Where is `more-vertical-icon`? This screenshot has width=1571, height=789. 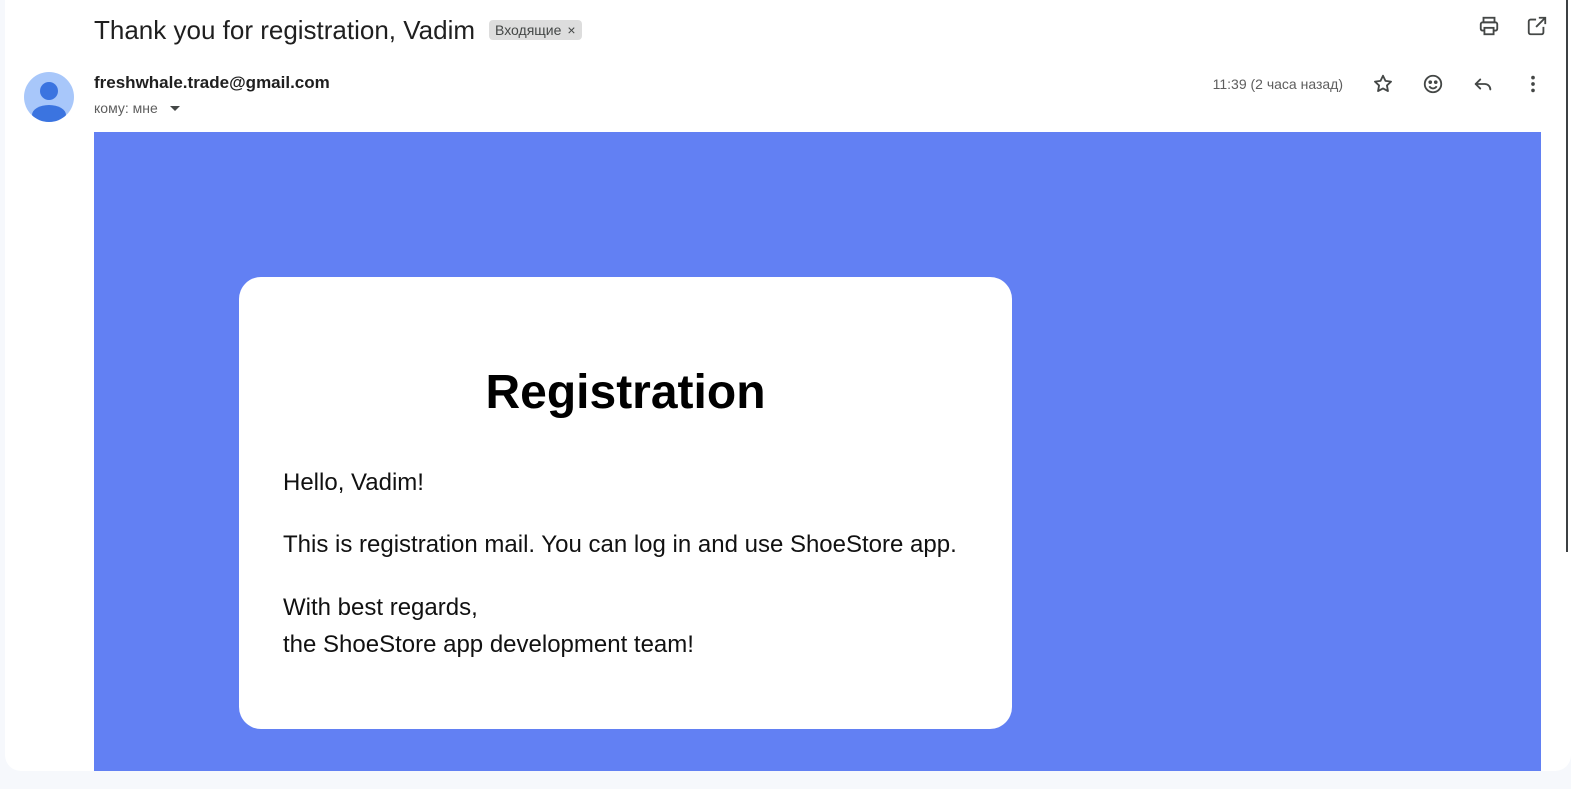
more-vertical-icon is located at coordinates (1533, 84).